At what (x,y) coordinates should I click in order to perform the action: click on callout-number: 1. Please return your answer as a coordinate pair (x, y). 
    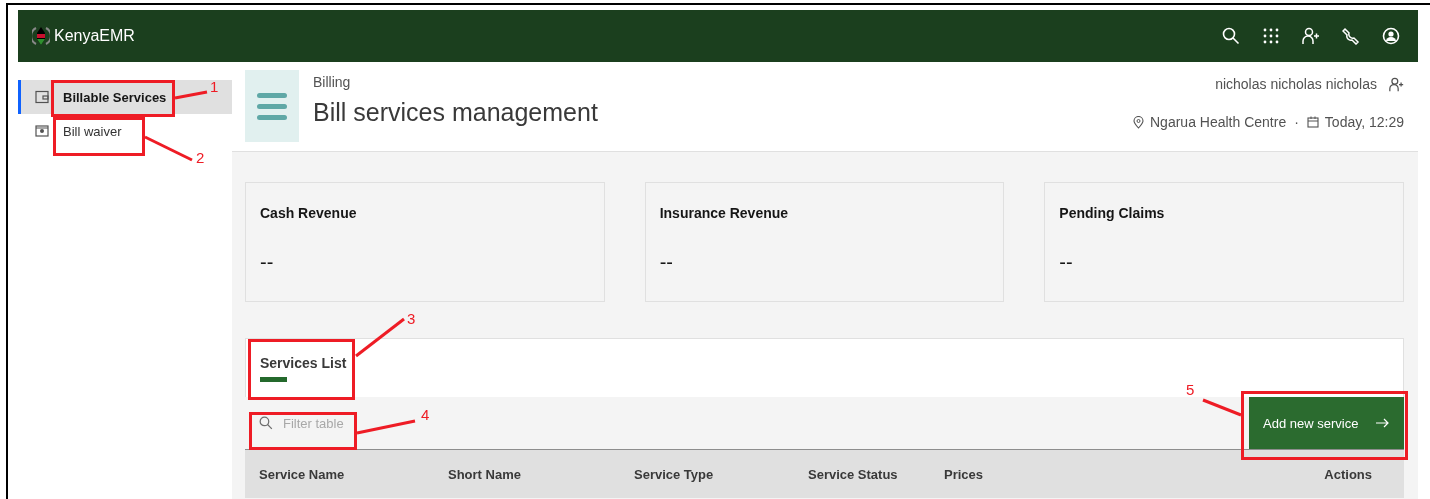
    Looking at the image, I should click on (214, 86).